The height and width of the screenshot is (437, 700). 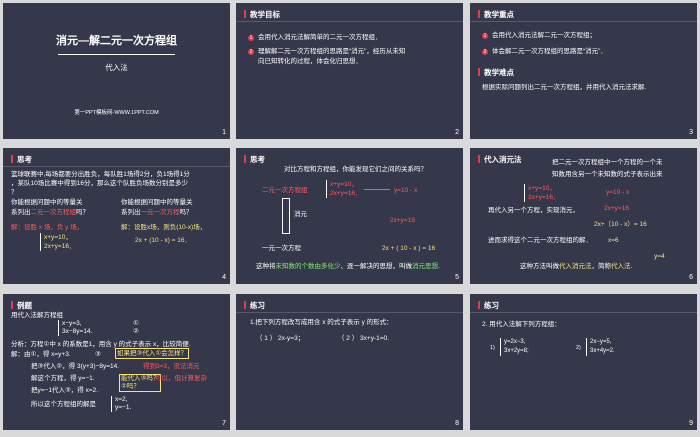 What do you see at coordinates (224, 277) in the screenshot?
I see `slide-number: 4` at bounding box center [224, 277].